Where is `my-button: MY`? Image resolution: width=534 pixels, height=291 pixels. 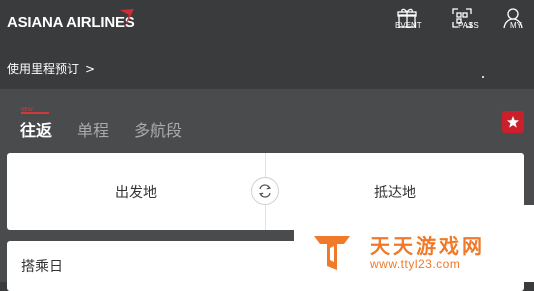 my-button: MY is located at coordinates (513, 21).